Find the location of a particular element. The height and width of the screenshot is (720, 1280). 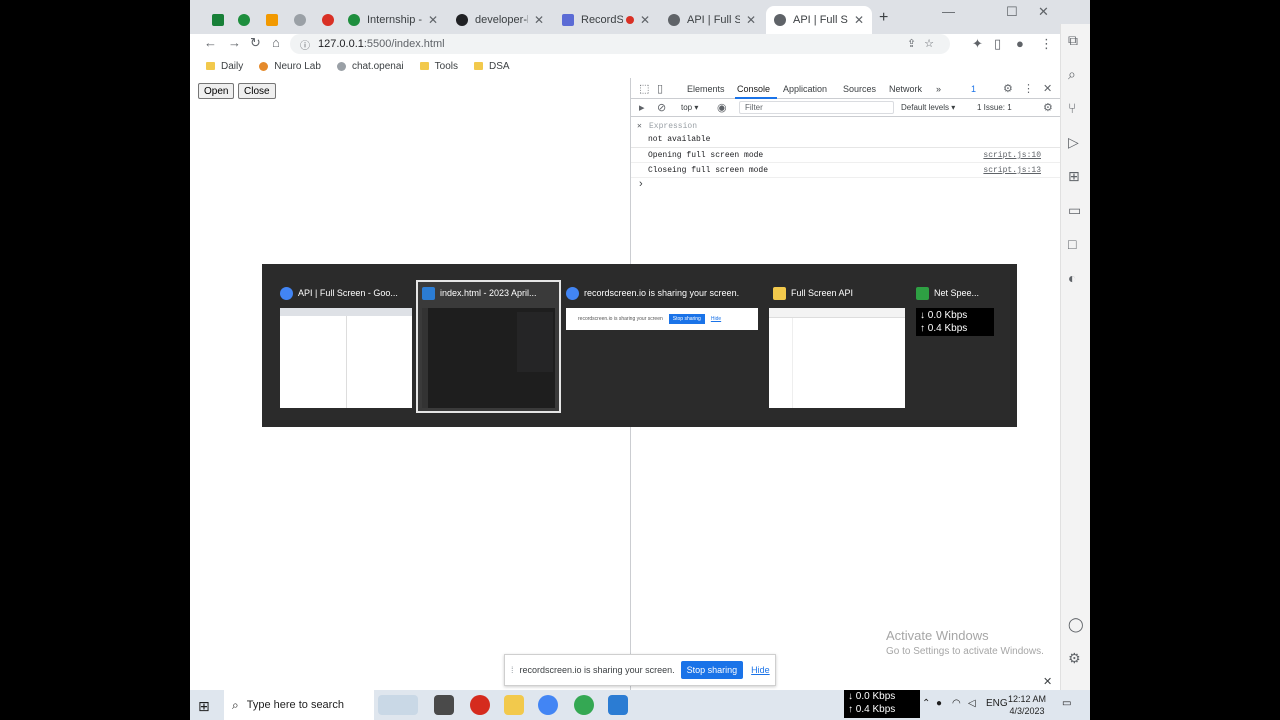

inspect-icon: ⬚ is located at coordinates (644, 88).